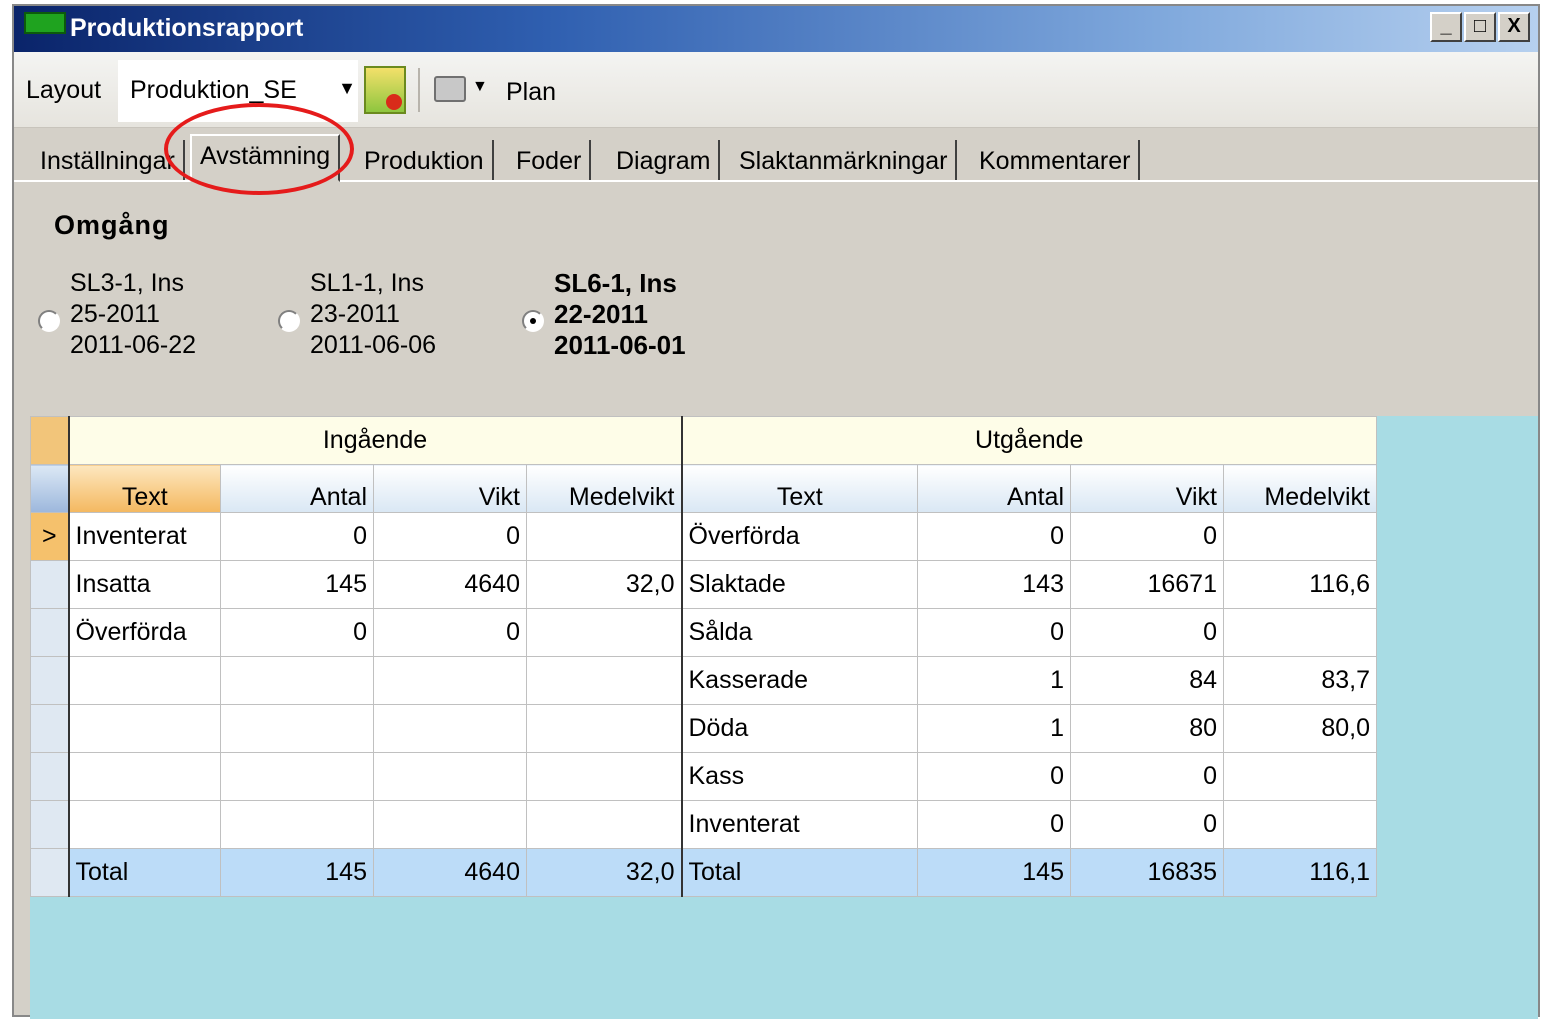 Image resolution: width=1544 pixels, height=1019 pixels. What do you see at coordinates (664, 161) in the screenshot?
I see `tab-diagram: Diagram` at bounding box center [664, 161].